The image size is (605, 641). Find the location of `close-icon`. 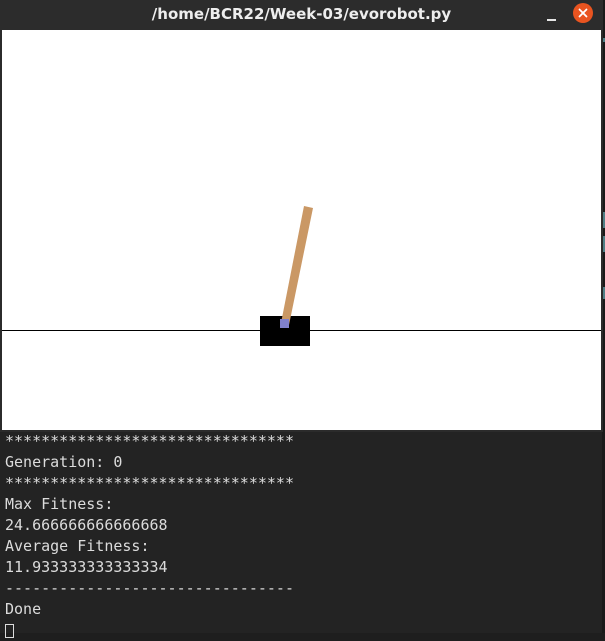

close-icon is located at coordinates (583, 13).